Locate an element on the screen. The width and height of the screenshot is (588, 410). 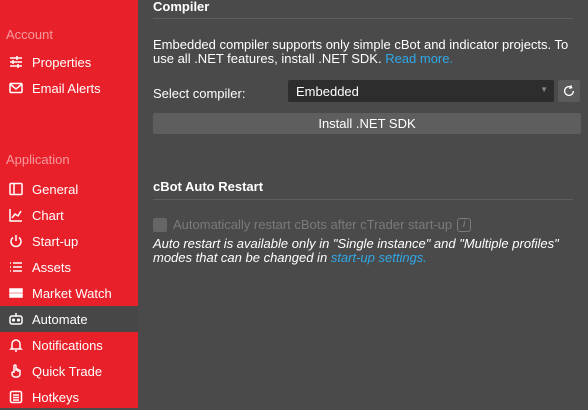
envelope-icon is located at coordinates (16, 88).